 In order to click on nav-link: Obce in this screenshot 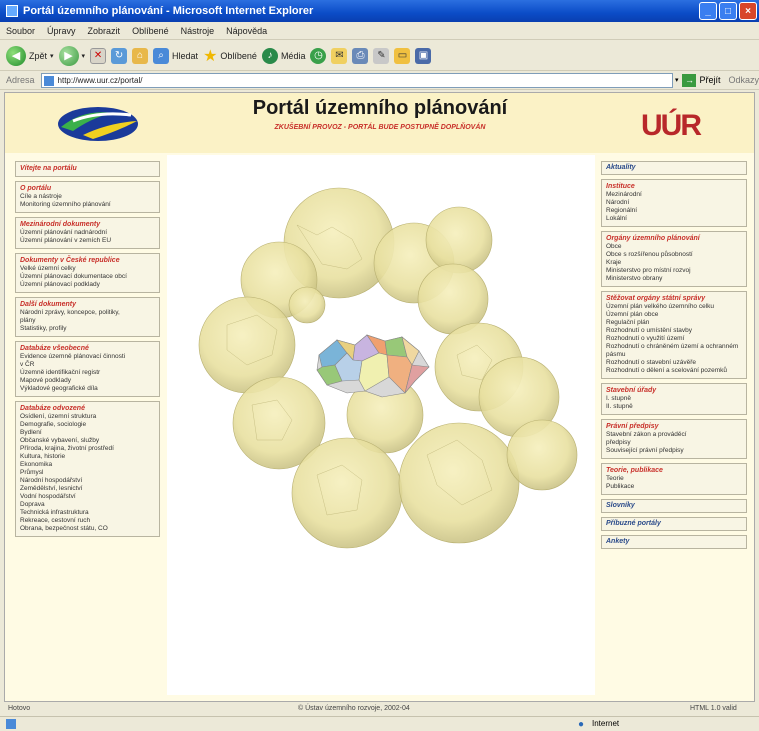, I will do `click(674, 247)`.